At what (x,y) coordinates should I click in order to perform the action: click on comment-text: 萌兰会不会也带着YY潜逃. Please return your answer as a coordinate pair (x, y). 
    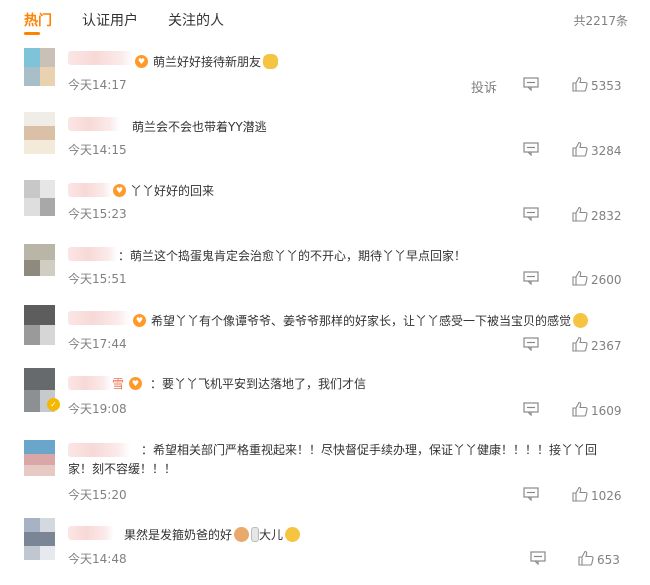
    Looking at the image, I should click on (199, 127).